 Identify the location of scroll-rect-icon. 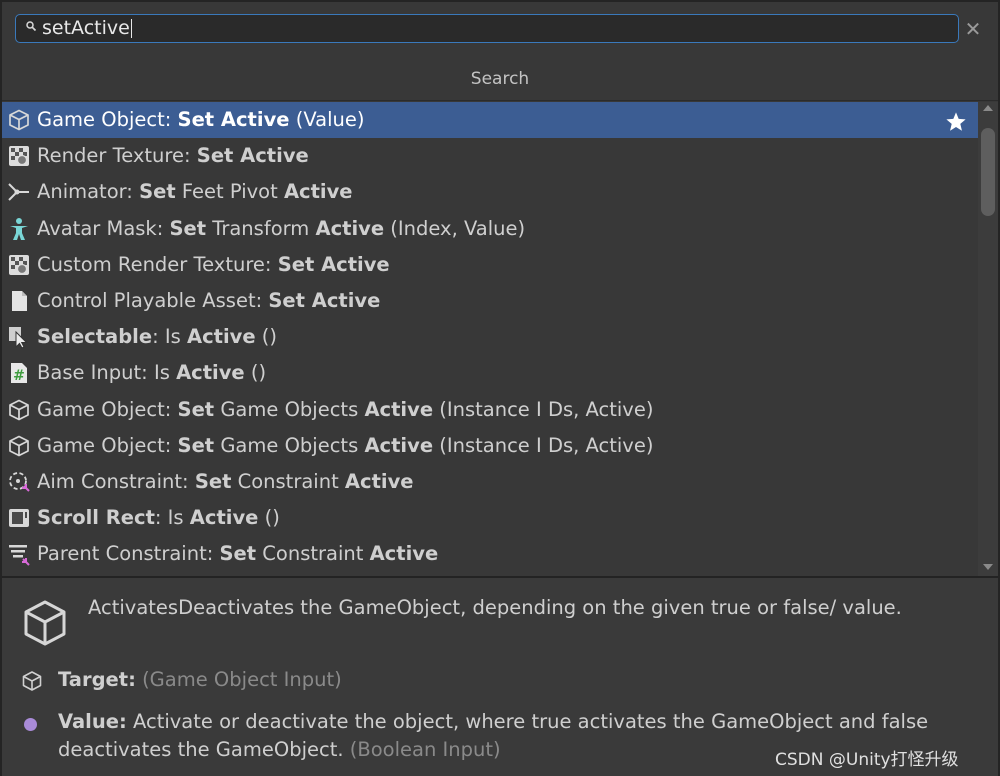
(19, 518).